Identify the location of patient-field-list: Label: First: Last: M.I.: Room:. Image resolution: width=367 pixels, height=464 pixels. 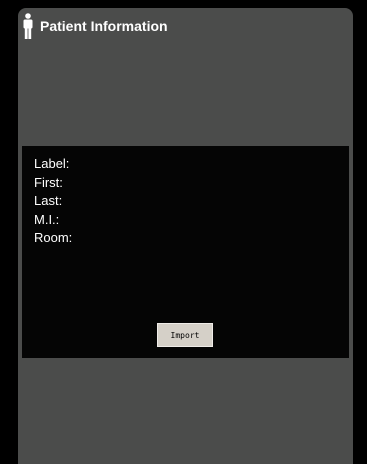
(55, 201).